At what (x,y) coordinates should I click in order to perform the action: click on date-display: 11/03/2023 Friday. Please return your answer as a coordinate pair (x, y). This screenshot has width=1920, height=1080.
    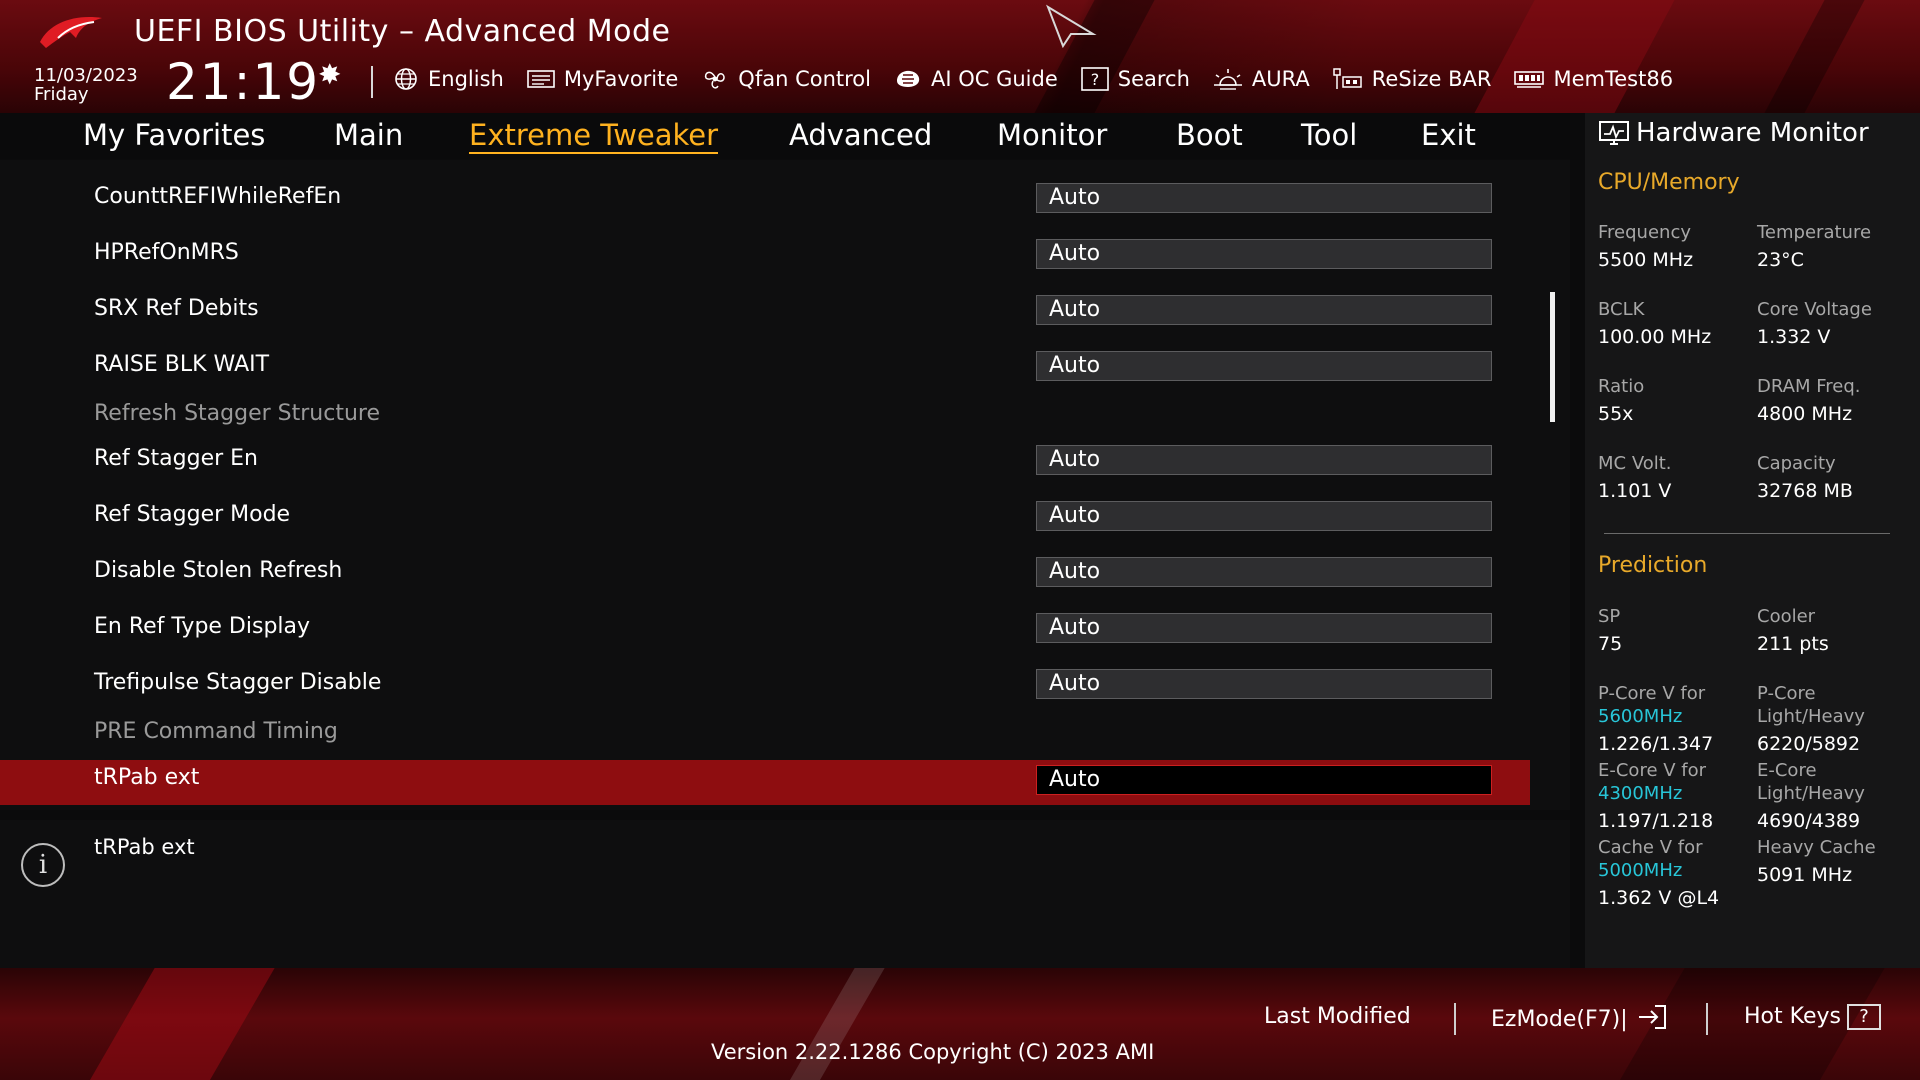
    Looking at the image, I should click on (86, 85).